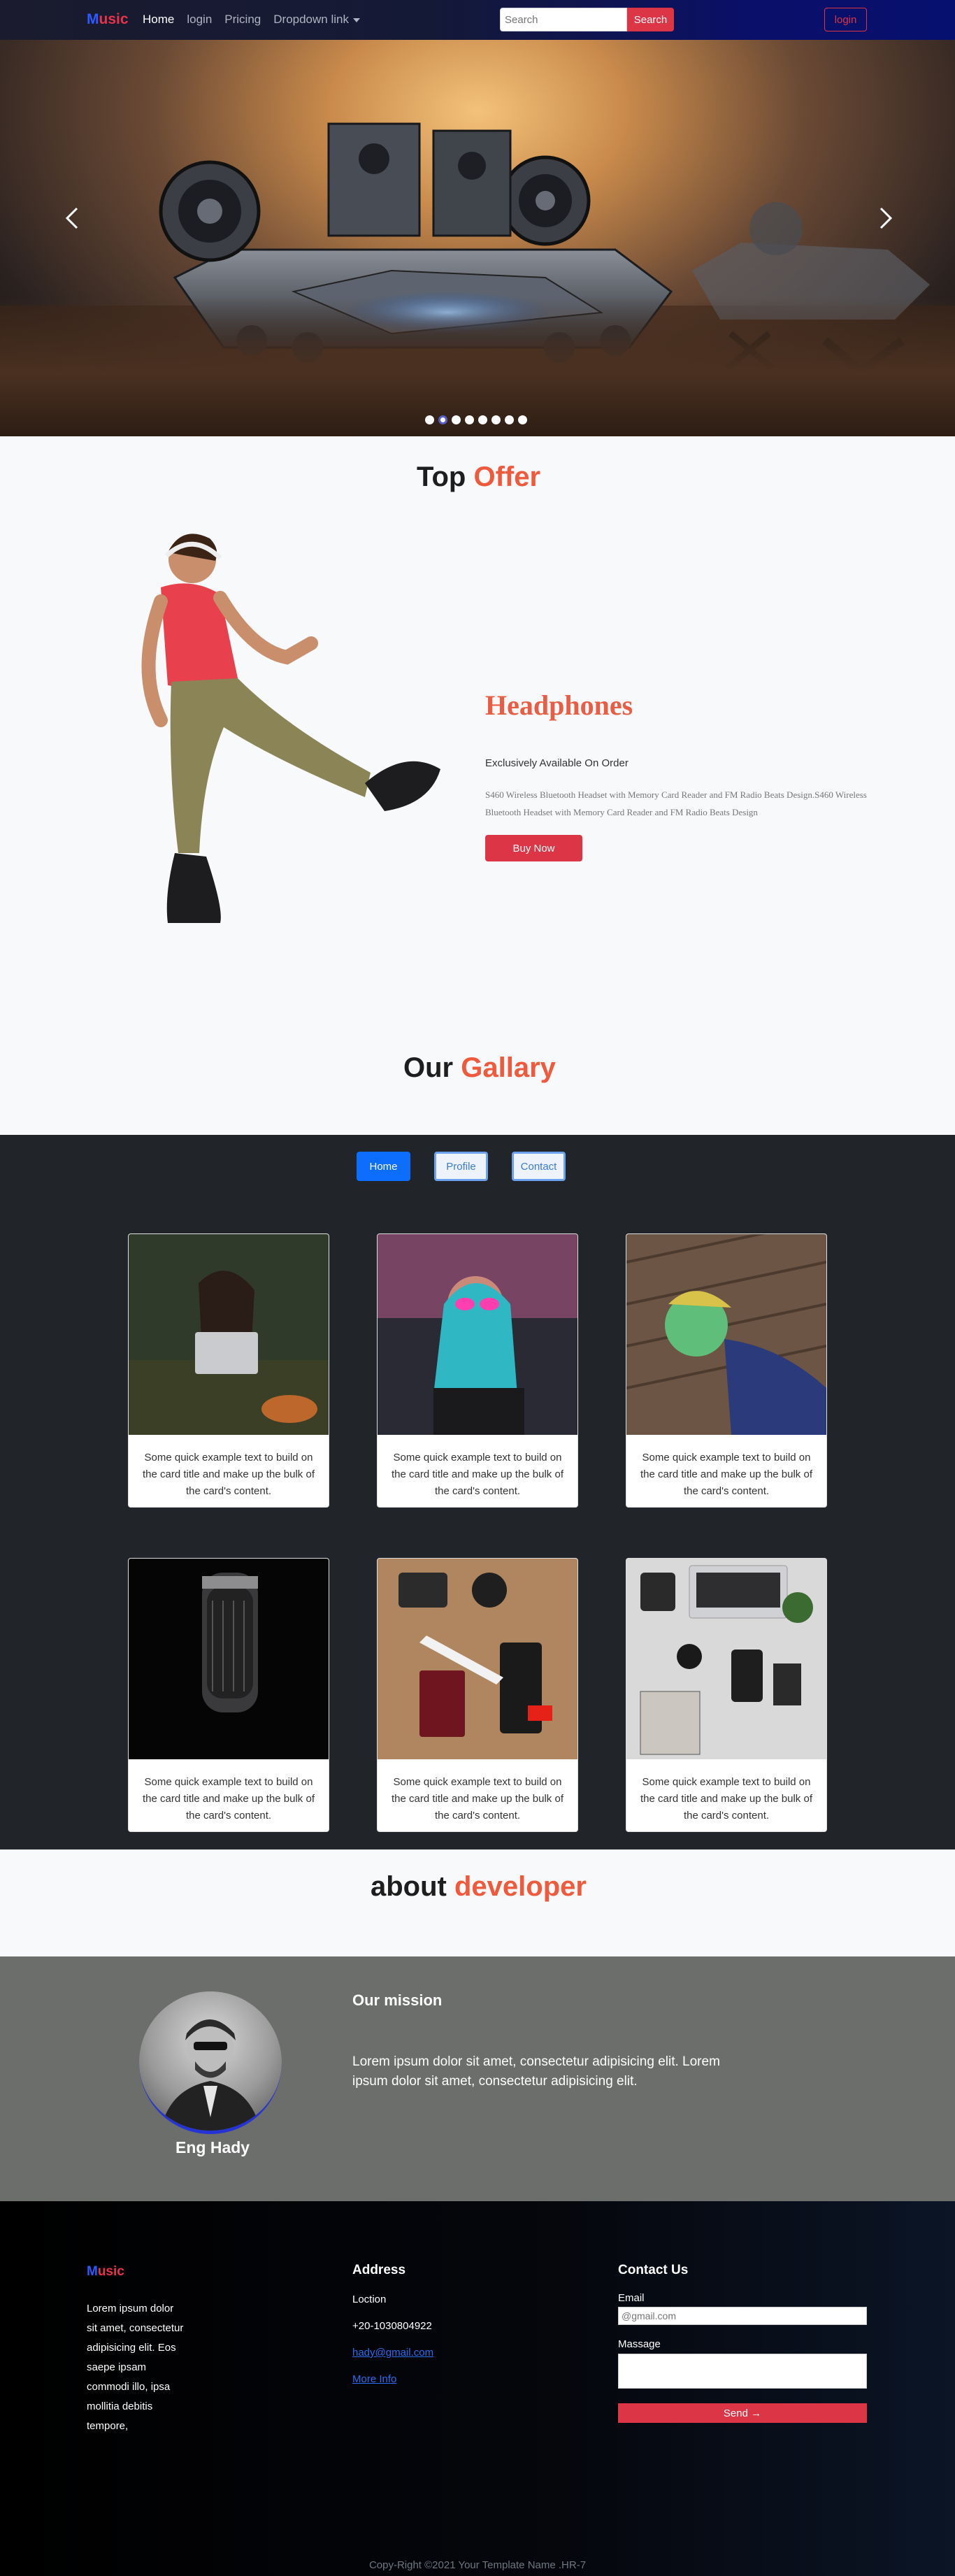  What do you see at coordinates (539, 1166) in the screenshot?
I see `tab-contact: Contact` at bounding box center [539, 1166].